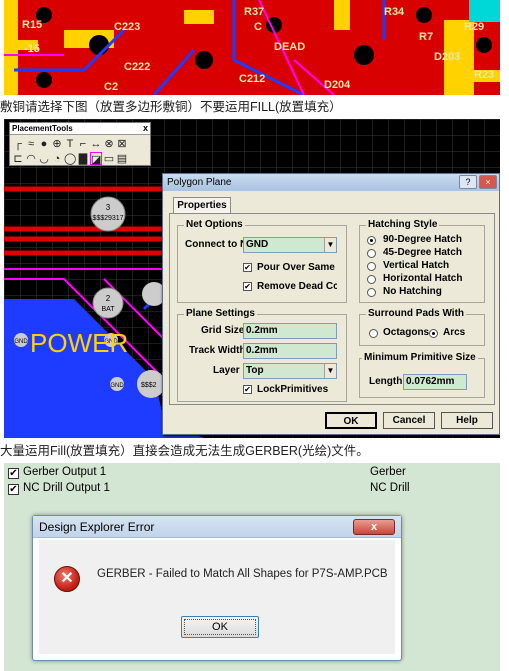 The width and height of the screenshot is (509, 671). Describe the element at coordinates (122, 144) in the screenshot. I see `room-tool-icon: ⊠` at that location.